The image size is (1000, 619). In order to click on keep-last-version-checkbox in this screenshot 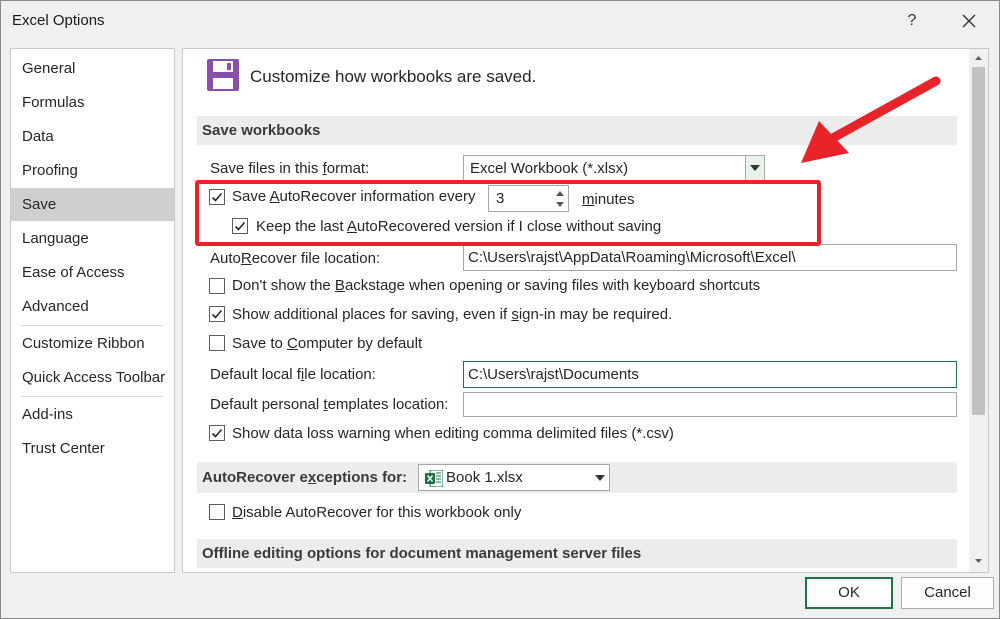, I will do `click(240, 226)`.